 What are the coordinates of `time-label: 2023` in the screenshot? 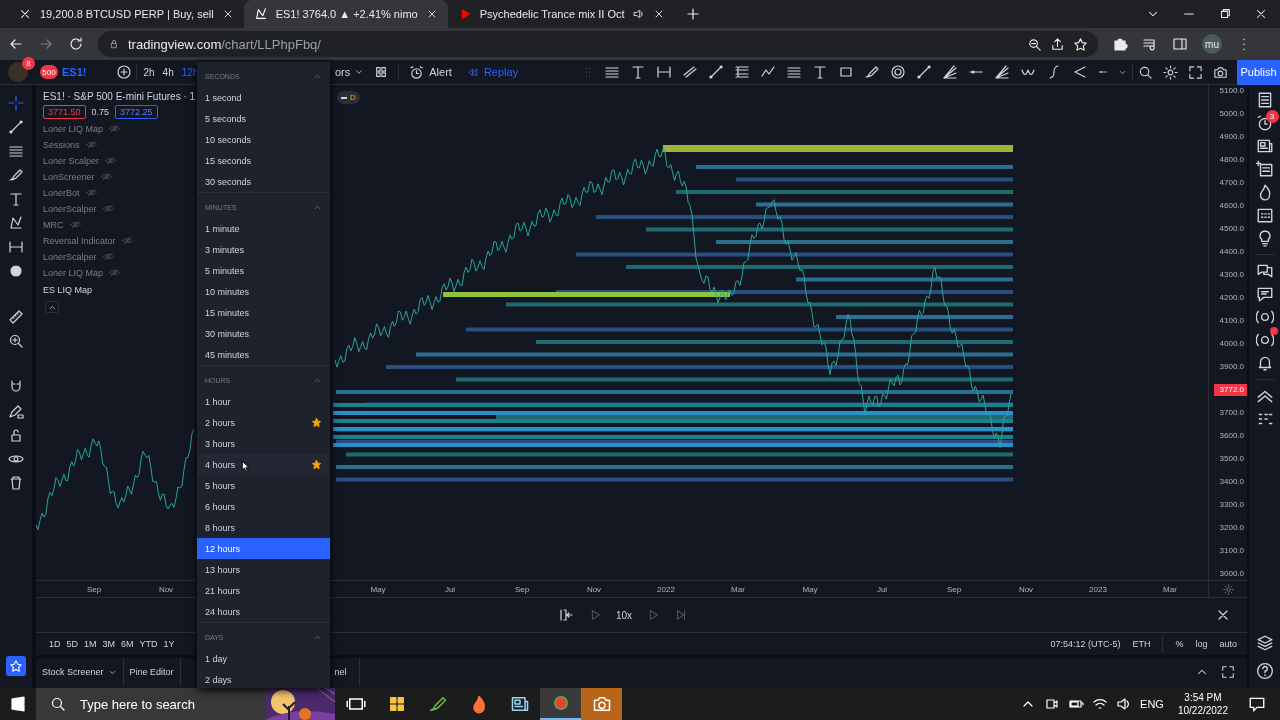 It's located at (1098, 589).